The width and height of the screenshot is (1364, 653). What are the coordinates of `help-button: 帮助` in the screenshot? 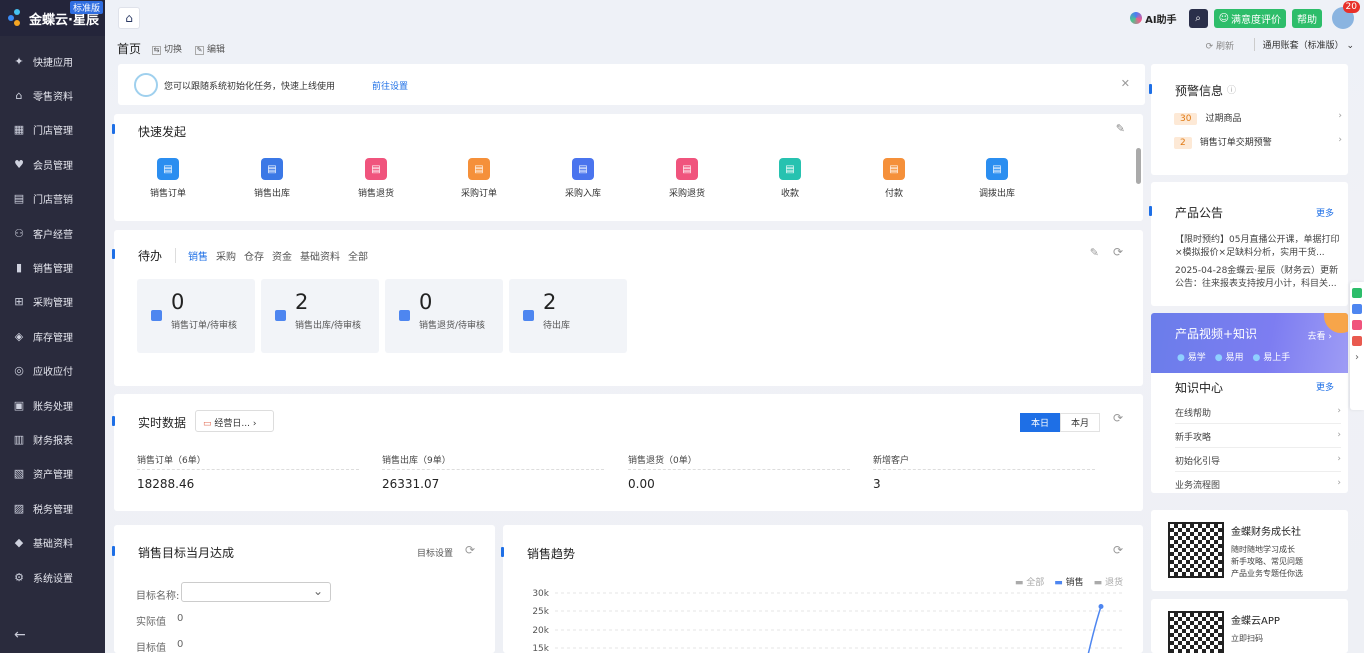 It's located at (1307, 18).